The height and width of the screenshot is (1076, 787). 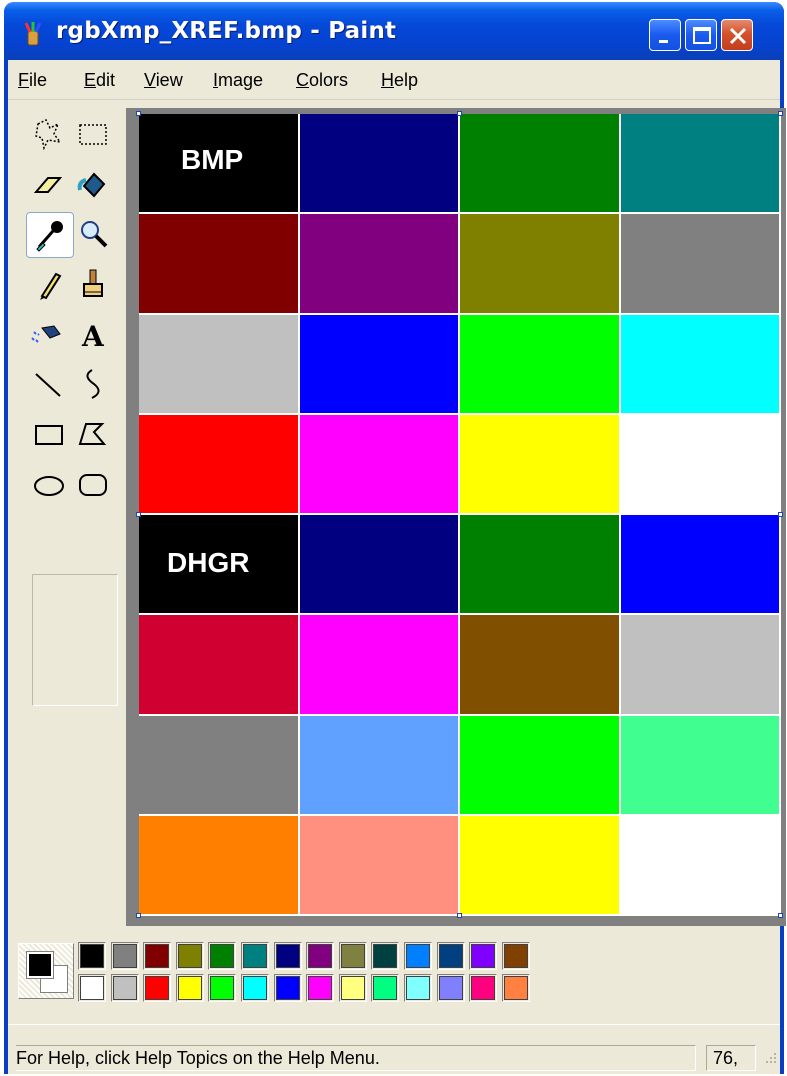 I want to click on tool-pencil, so click(x=50, y=285).